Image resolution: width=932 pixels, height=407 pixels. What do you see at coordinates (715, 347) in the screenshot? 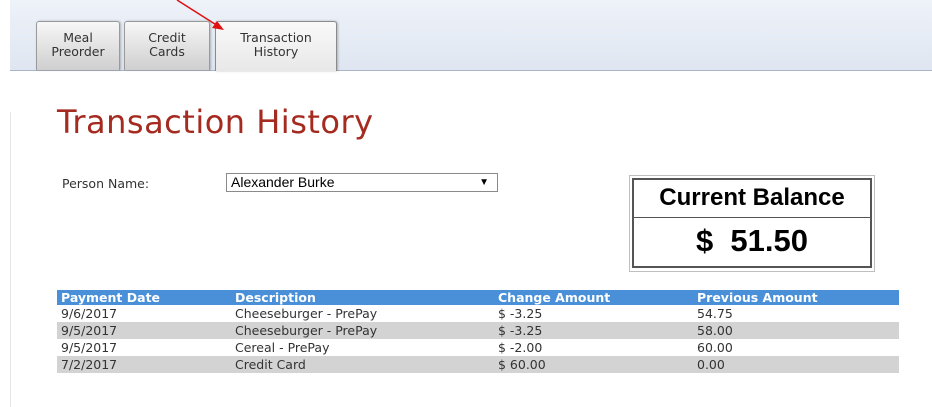
I see `previous-amount-cell: 60.00` at bounding box center [715, 347].